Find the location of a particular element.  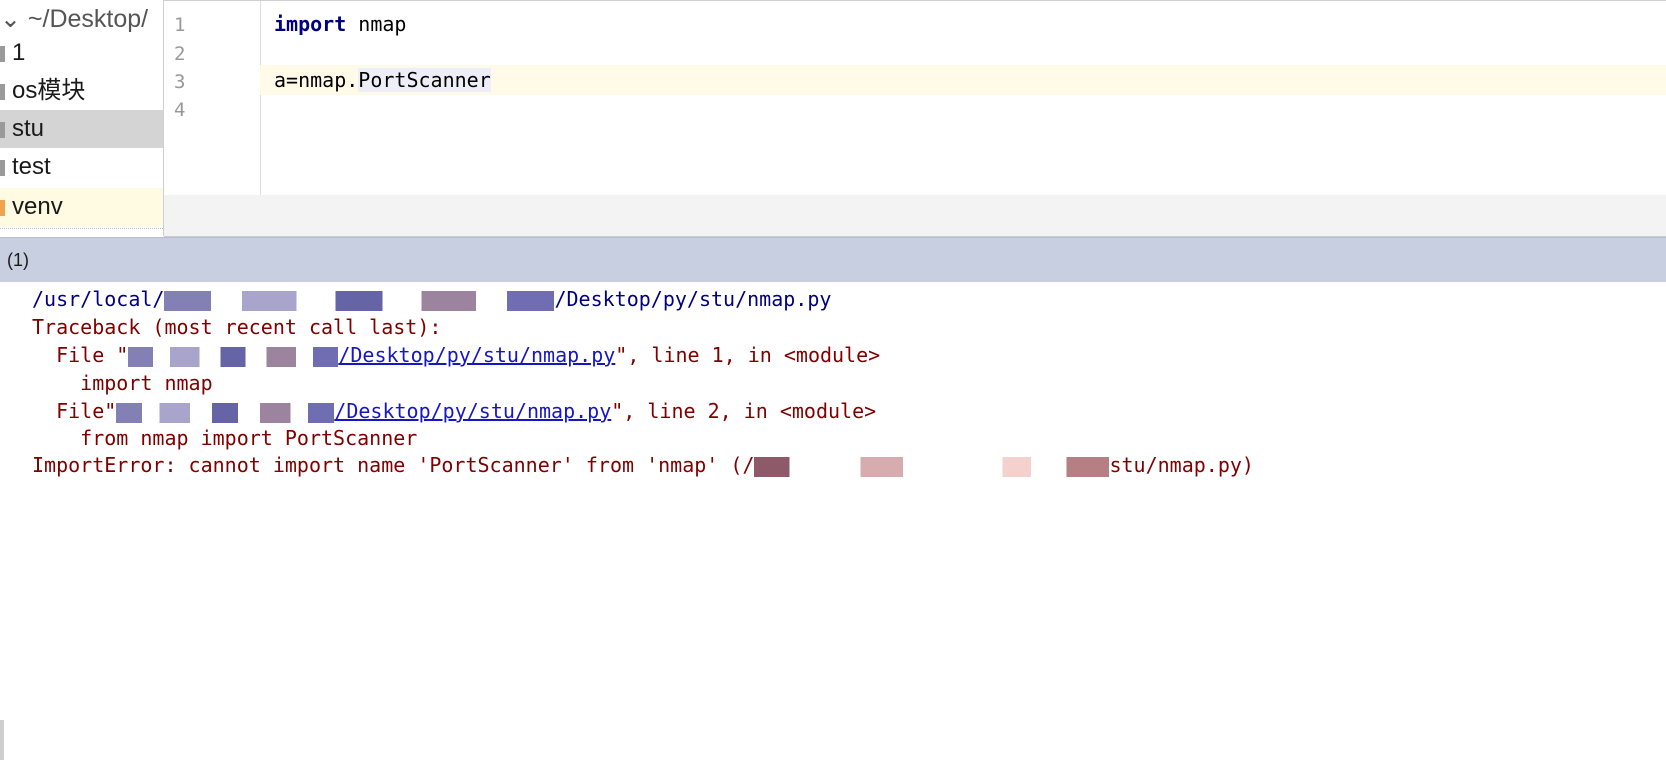

frame-location: ", line 2, in <module> is located at coordinates (744, 411).